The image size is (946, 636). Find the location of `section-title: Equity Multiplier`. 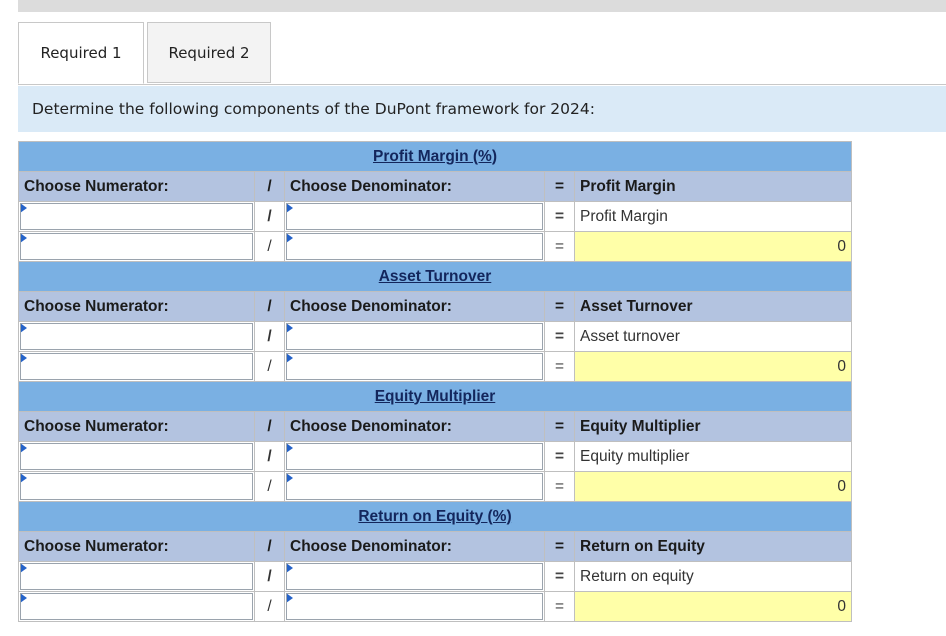

section-title: Equity Multiplier is located at coordinates (435, 396).